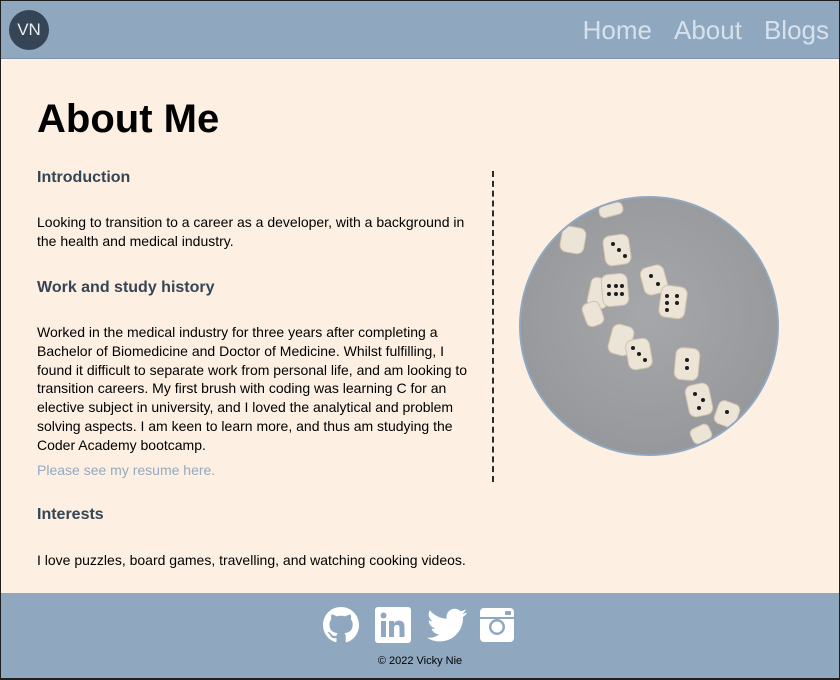 This screenshot has width=840, height=680. I want to click on github-icon, so click(341, 625).